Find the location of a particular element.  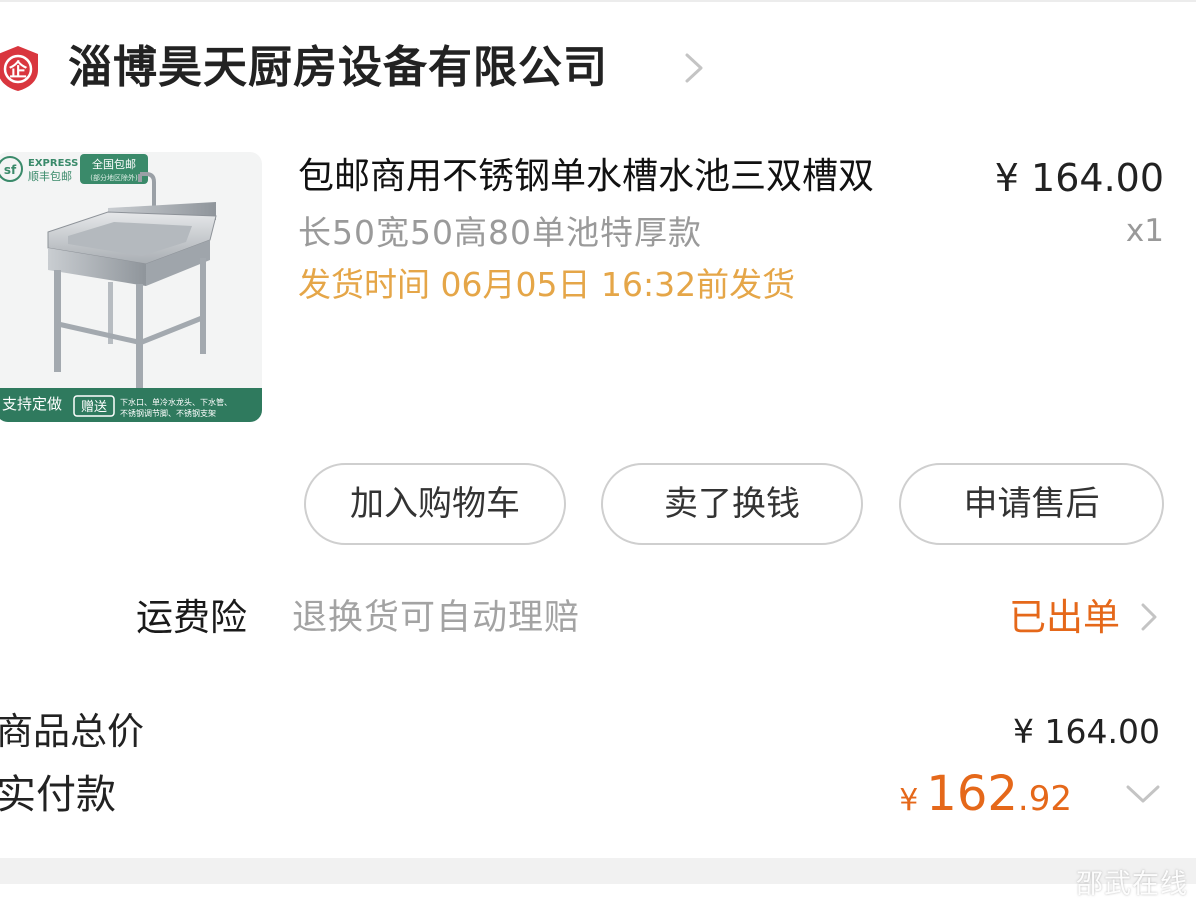

after-sales-button: 申请售后 is located at coordinates (1031, 504).